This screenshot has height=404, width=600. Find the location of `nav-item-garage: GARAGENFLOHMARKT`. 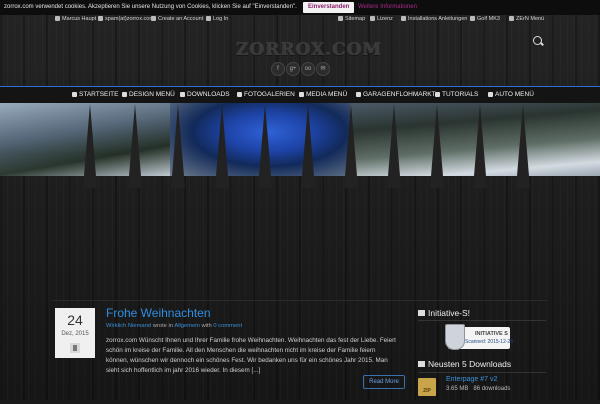

nav-item-garage: GARAGENFLOHMARKT is located at coordinates (396, 94).